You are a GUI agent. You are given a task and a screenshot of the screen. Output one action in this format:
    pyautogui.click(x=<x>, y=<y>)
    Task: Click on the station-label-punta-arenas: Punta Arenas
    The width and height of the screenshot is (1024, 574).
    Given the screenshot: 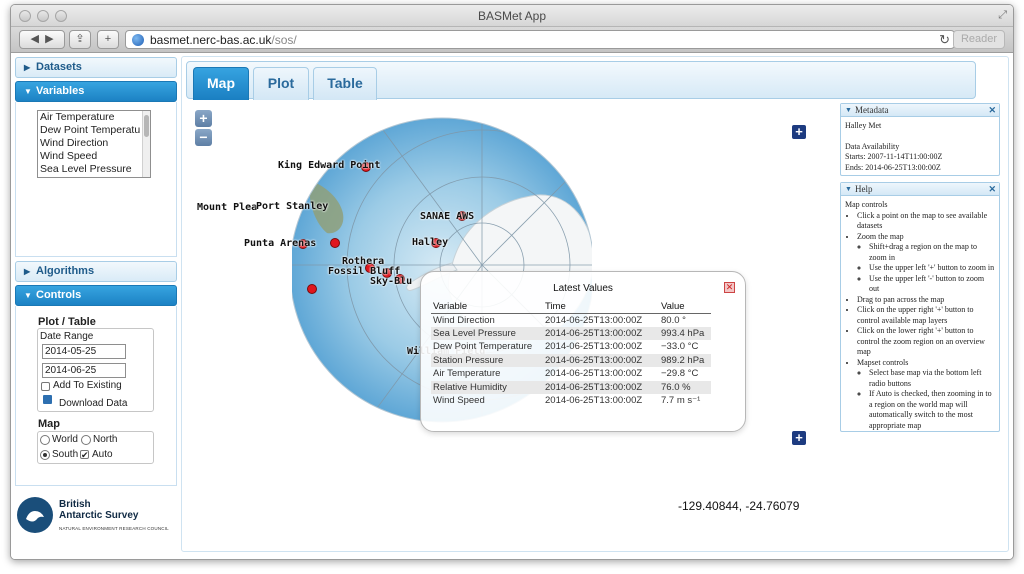 What is the action you would take?
    pyautogui.click(x=280, y=243)
    